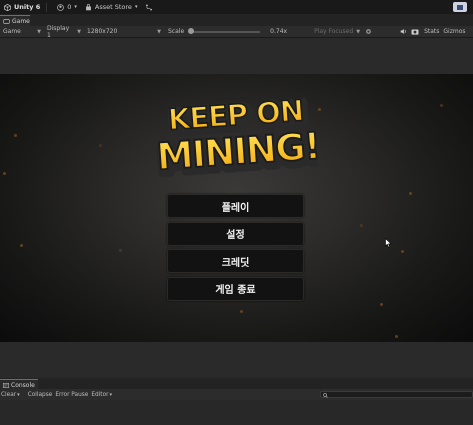 The height and width of the screenshot is (425, 473). What do you see at coordinates (236, 394) in the screenshot?
I see `console-toolbar: Clear ▾ Collapse Error Pause Editor ▾` at bounding box center [236, 394].